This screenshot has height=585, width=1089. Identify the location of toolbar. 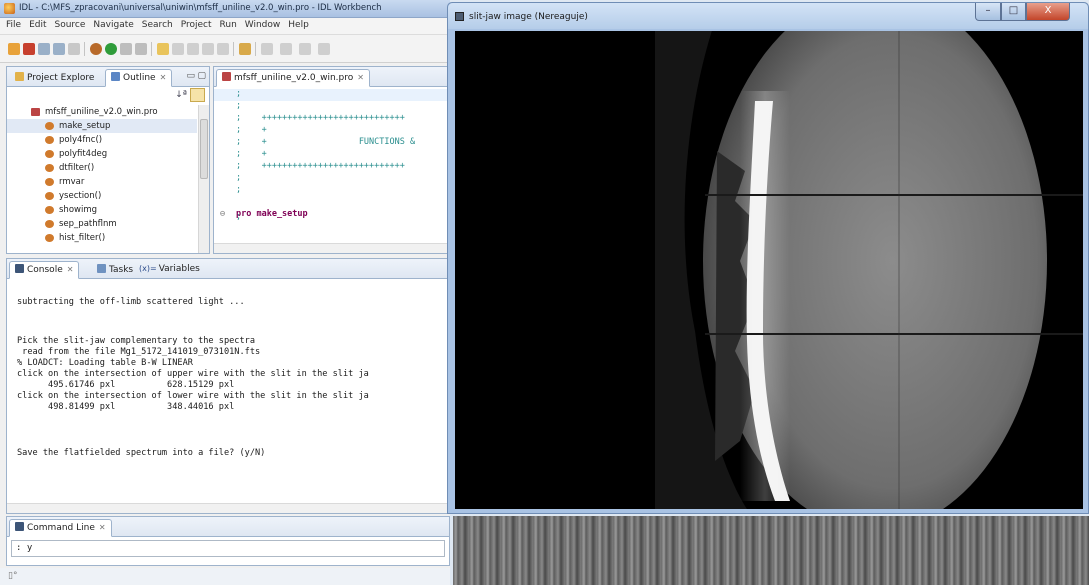
(225, 49).